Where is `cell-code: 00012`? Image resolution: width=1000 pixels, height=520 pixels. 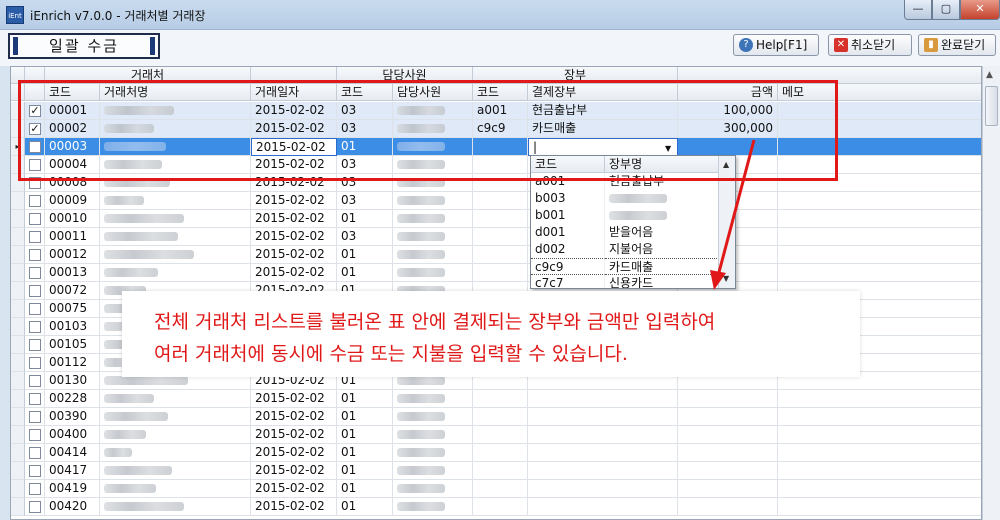 cell-code: 00012 is located at coordinates (72, 255).